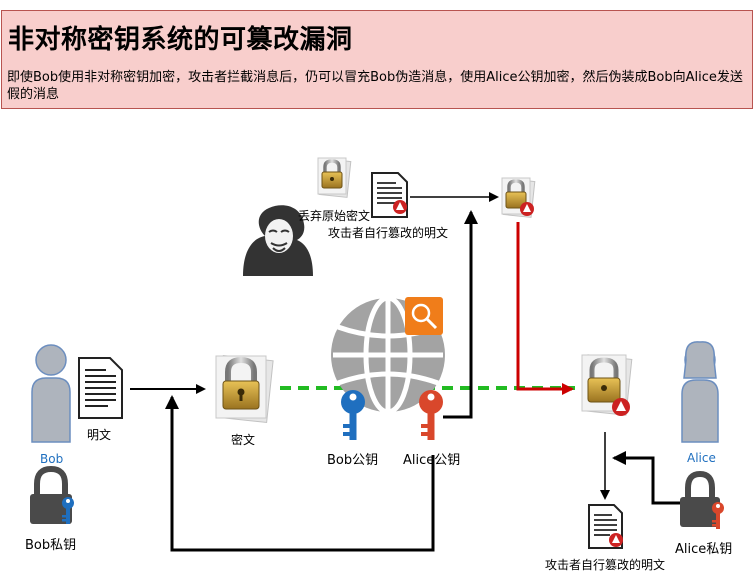 This screenshot has height=573, width=756. Describe the element at coordinates (607, 385) in the screenshot. I see `tampered-ciphertext-lock-icon-alice` at that location.